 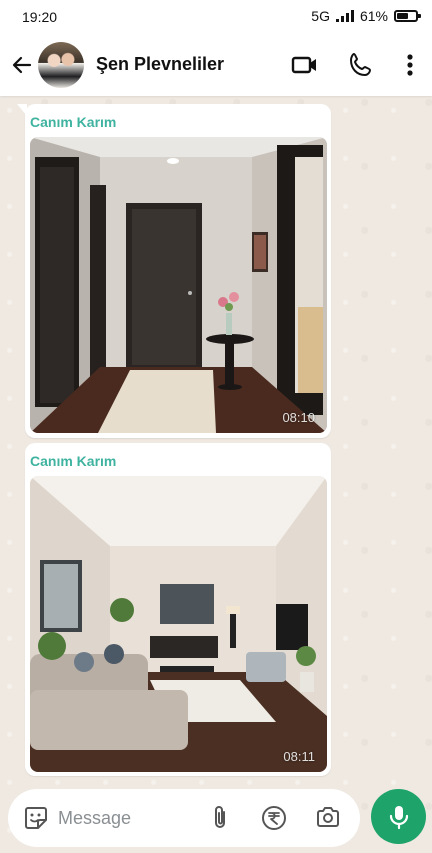 I want to click on battery-icon, so click(x=407, y=16).